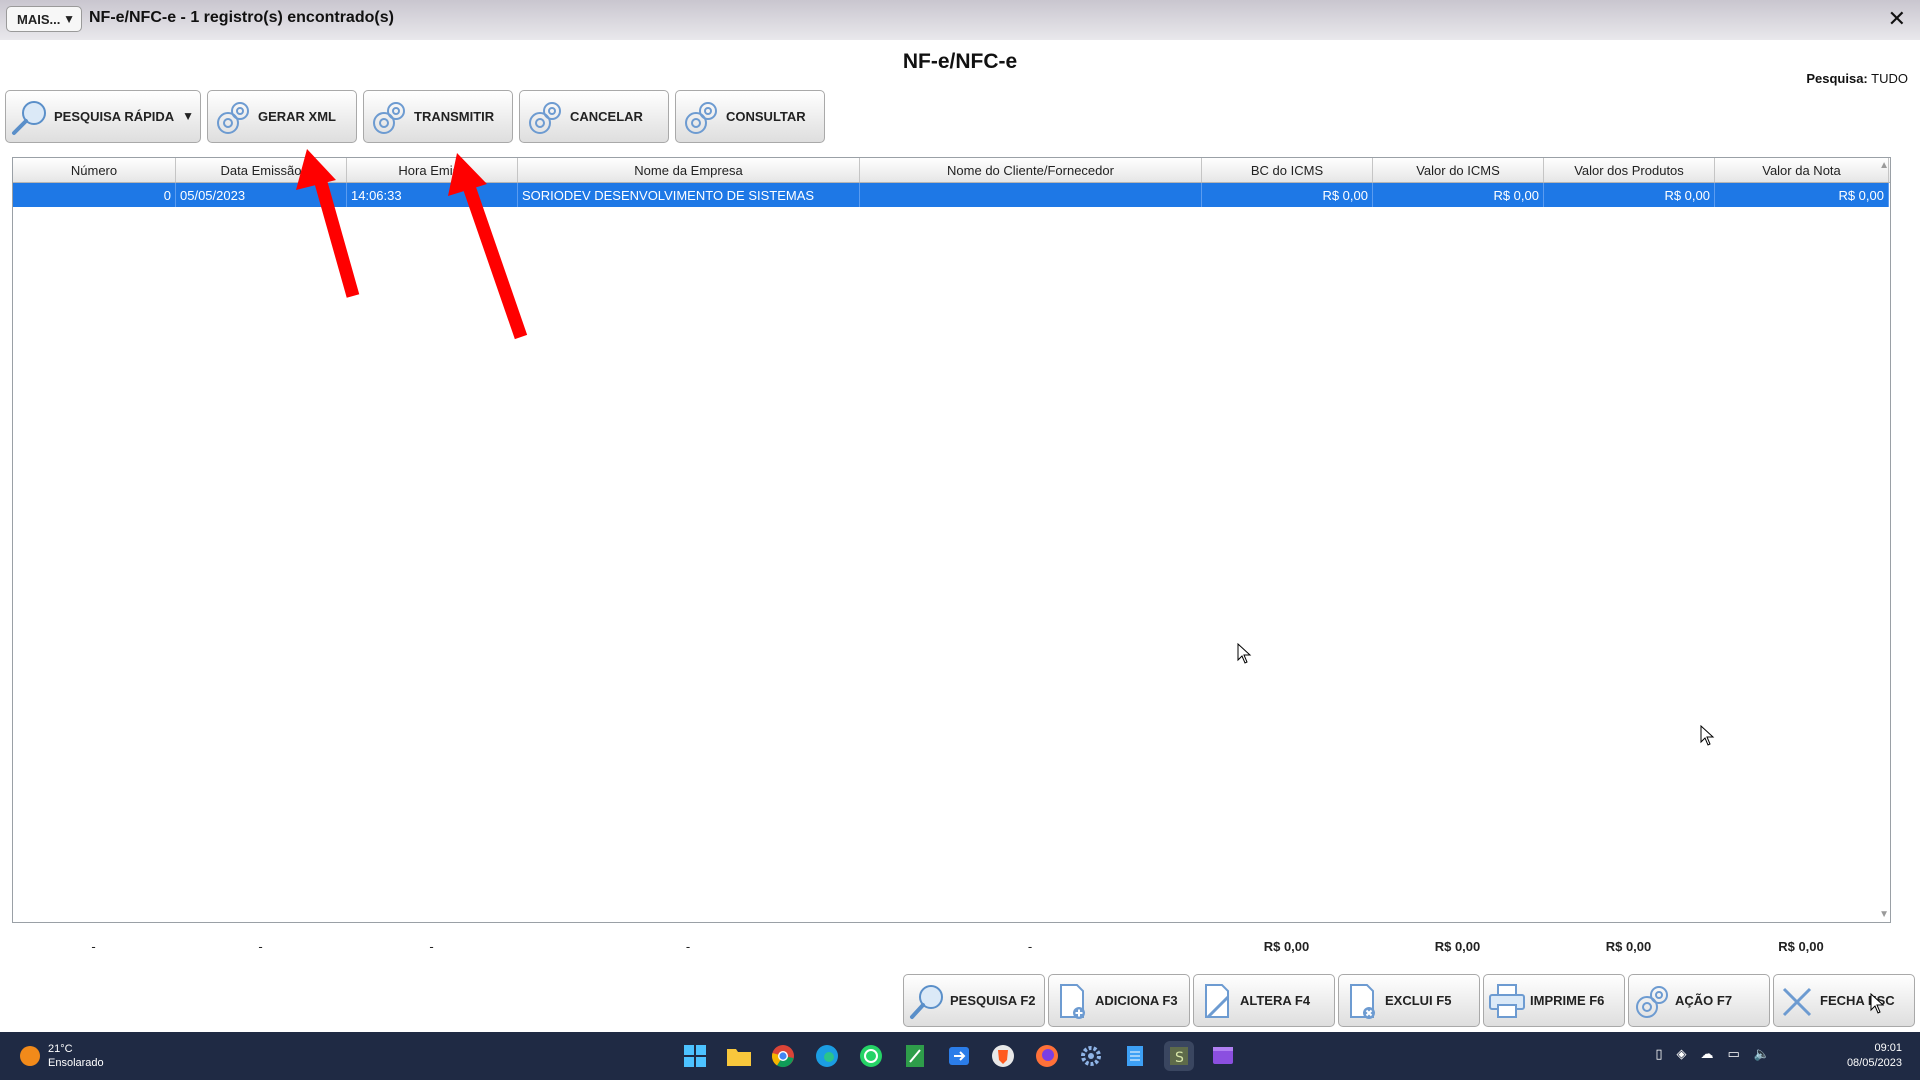  What do you see at coordinates (1003, 1056) in the screenshot?
I see `brave-icon` at bounding box center [1003, 1056].